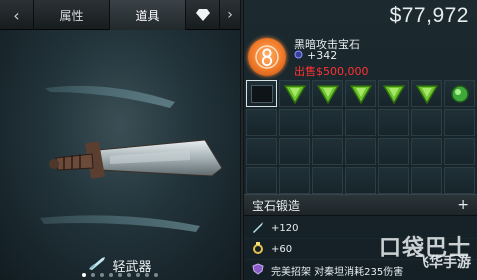 The width and height of the screenshot is (477, 280). I want to click on tab-attributes: 属性, so click(72, 15).